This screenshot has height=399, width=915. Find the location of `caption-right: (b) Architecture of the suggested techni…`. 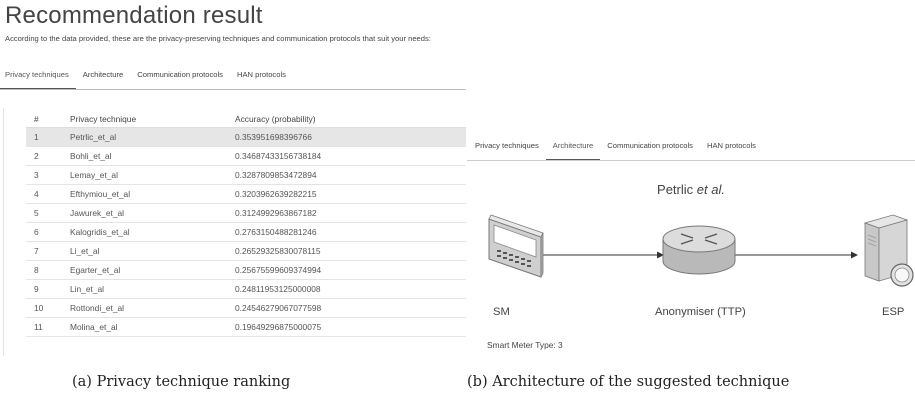

caption-right: (b) Architecture of the suggested techni… is located at coordinates (628, 382).